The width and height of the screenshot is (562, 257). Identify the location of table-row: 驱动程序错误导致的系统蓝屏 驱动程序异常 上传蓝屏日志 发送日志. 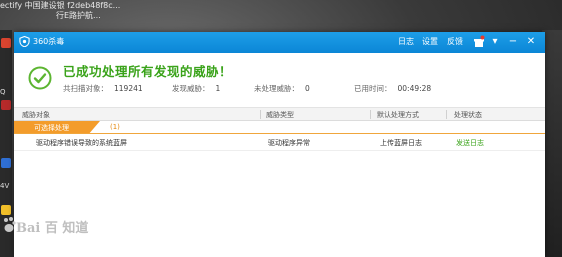
(279, 142).